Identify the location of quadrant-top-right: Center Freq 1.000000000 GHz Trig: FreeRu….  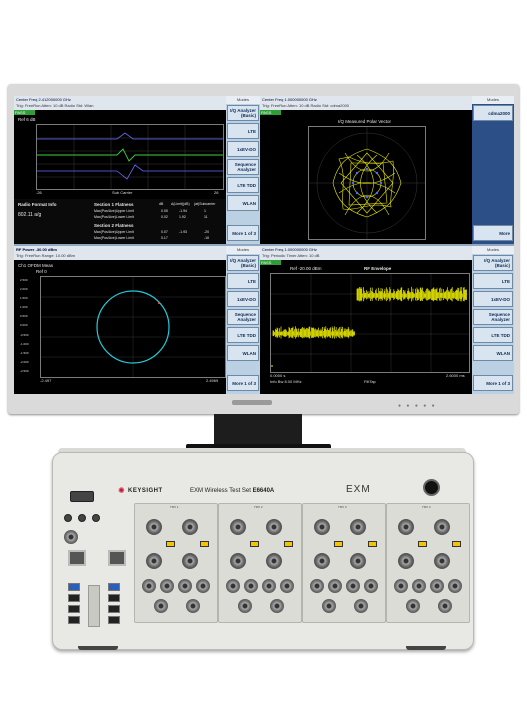
(366, 170).